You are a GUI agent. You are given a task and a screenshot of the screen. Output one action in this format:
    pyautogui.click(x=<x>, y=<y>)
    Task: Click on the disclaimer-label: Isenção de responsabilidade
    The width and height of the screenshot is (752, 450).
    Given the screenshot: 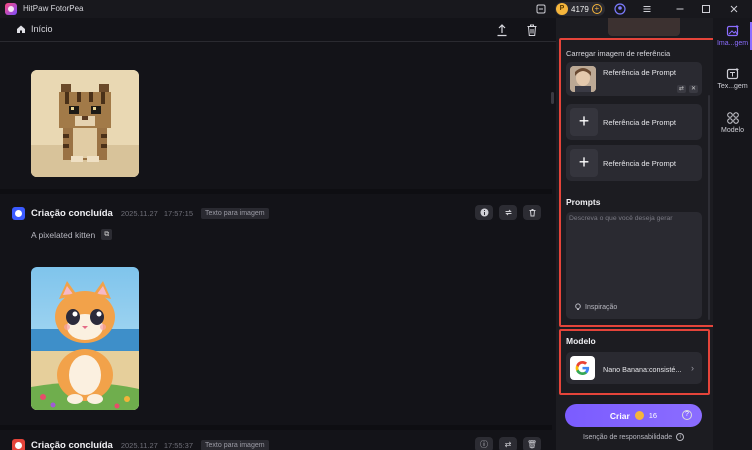 What is the action you would take?
    pyautogui.click(x=628, y=437)
    